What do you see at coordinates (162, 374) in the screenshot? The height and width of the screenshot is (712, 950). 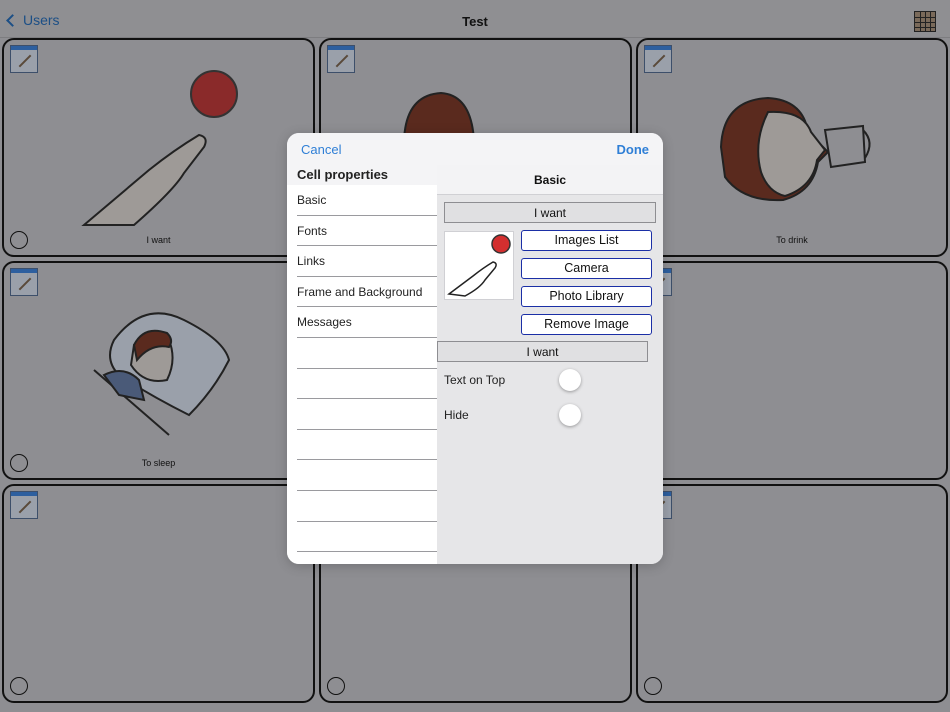 I see `person-sleeping-illustration` at bounding box center [162, 374].